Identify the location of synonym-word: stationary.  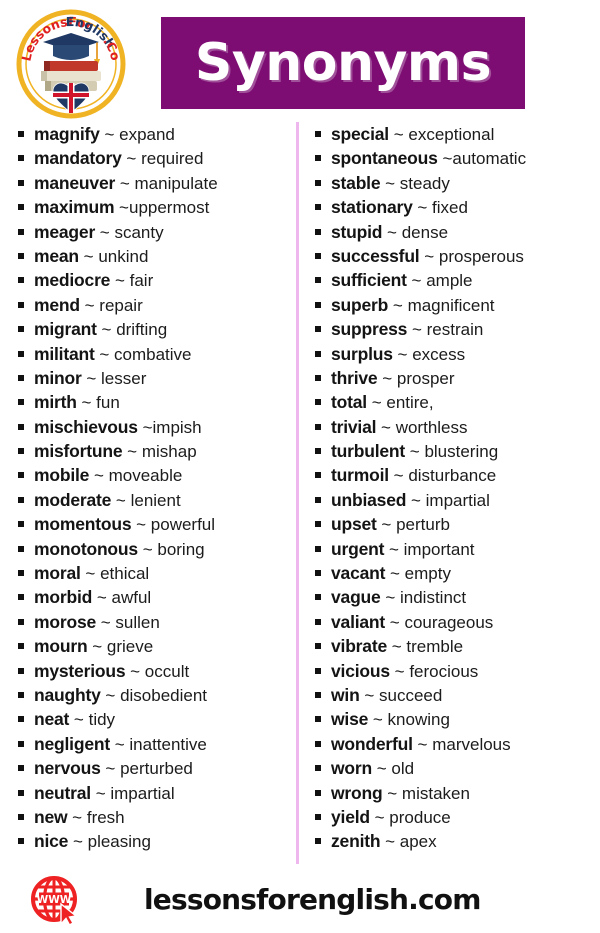
(372, 207).